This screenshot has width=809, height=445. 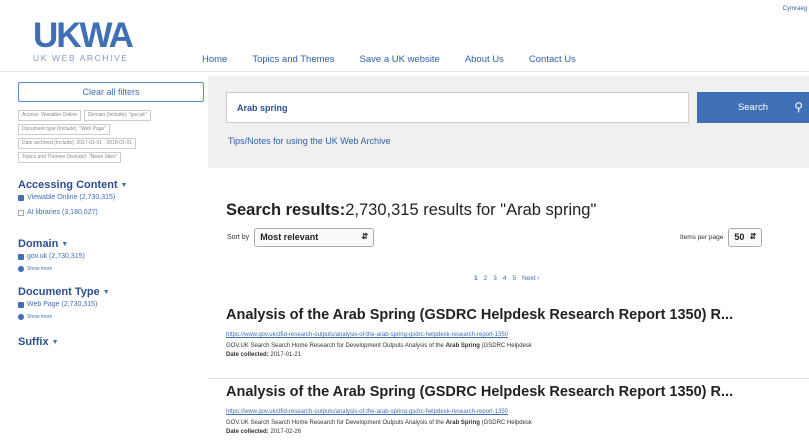 What do you see at coordinates (112, 212) in the screenshot?
I see `facet-option-at-libraries: At libraries (3,180,027)` at bounding box center [112, 212].